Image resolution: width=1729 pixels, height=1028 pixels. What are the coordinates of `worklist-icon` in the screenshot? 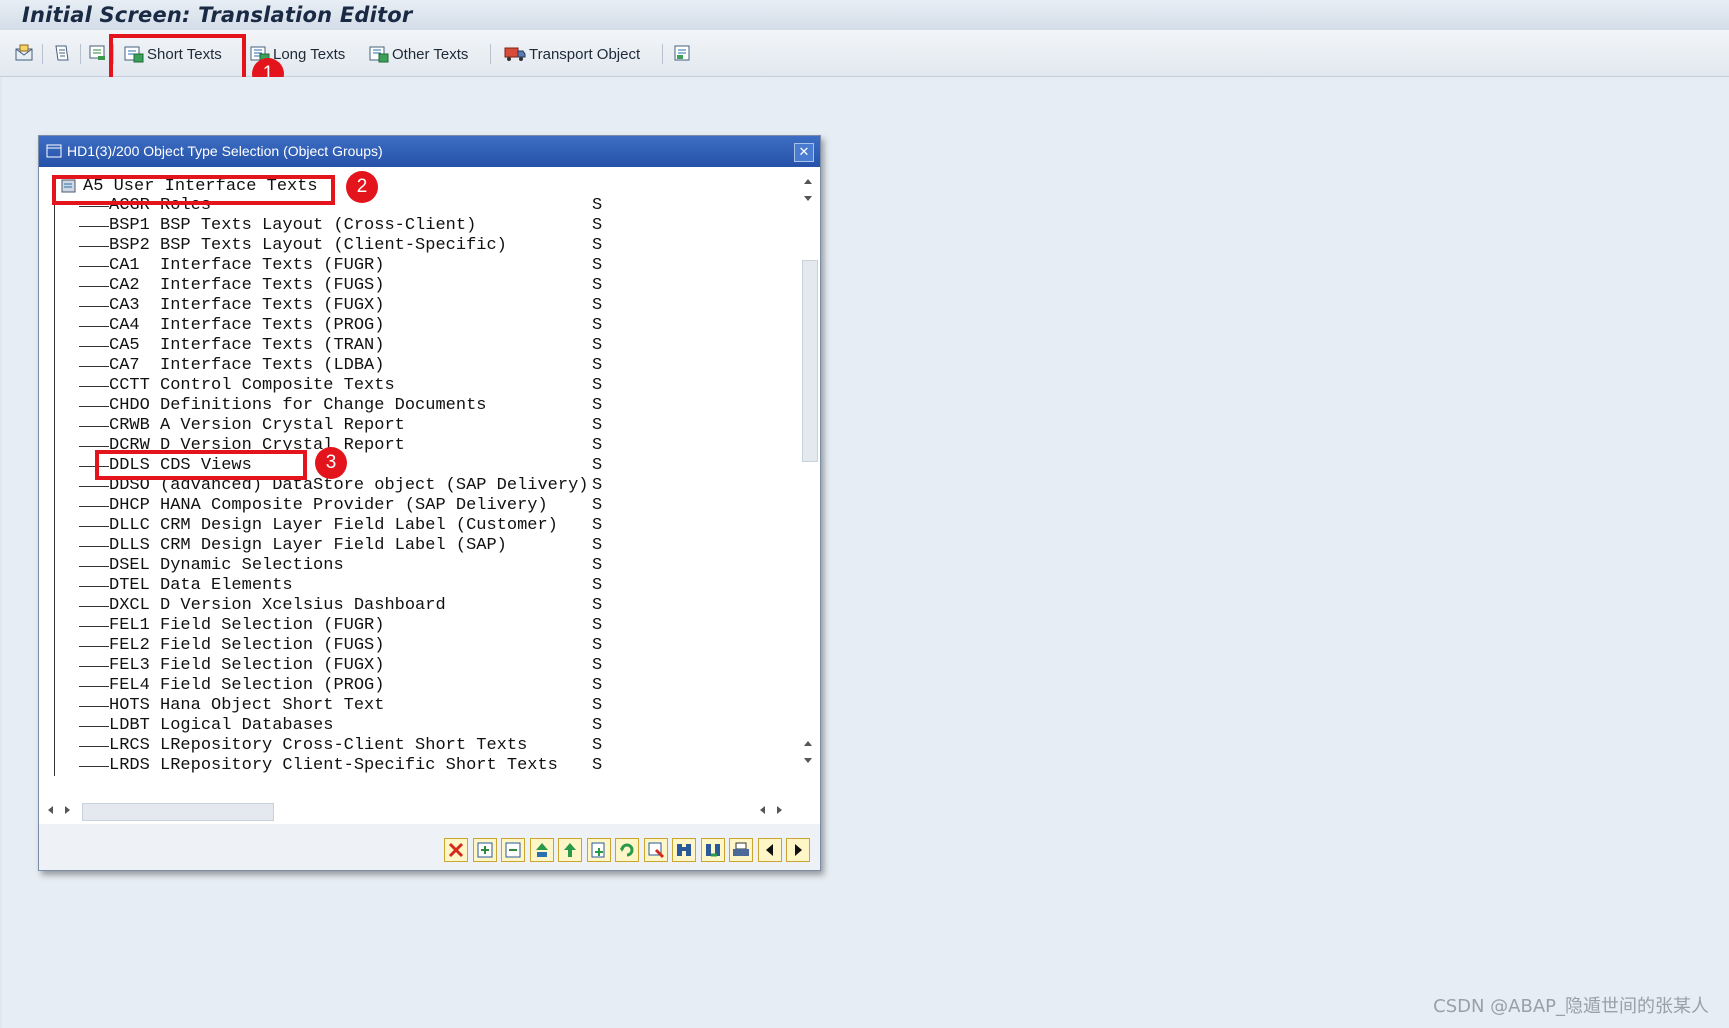 It's located at (62, 53).